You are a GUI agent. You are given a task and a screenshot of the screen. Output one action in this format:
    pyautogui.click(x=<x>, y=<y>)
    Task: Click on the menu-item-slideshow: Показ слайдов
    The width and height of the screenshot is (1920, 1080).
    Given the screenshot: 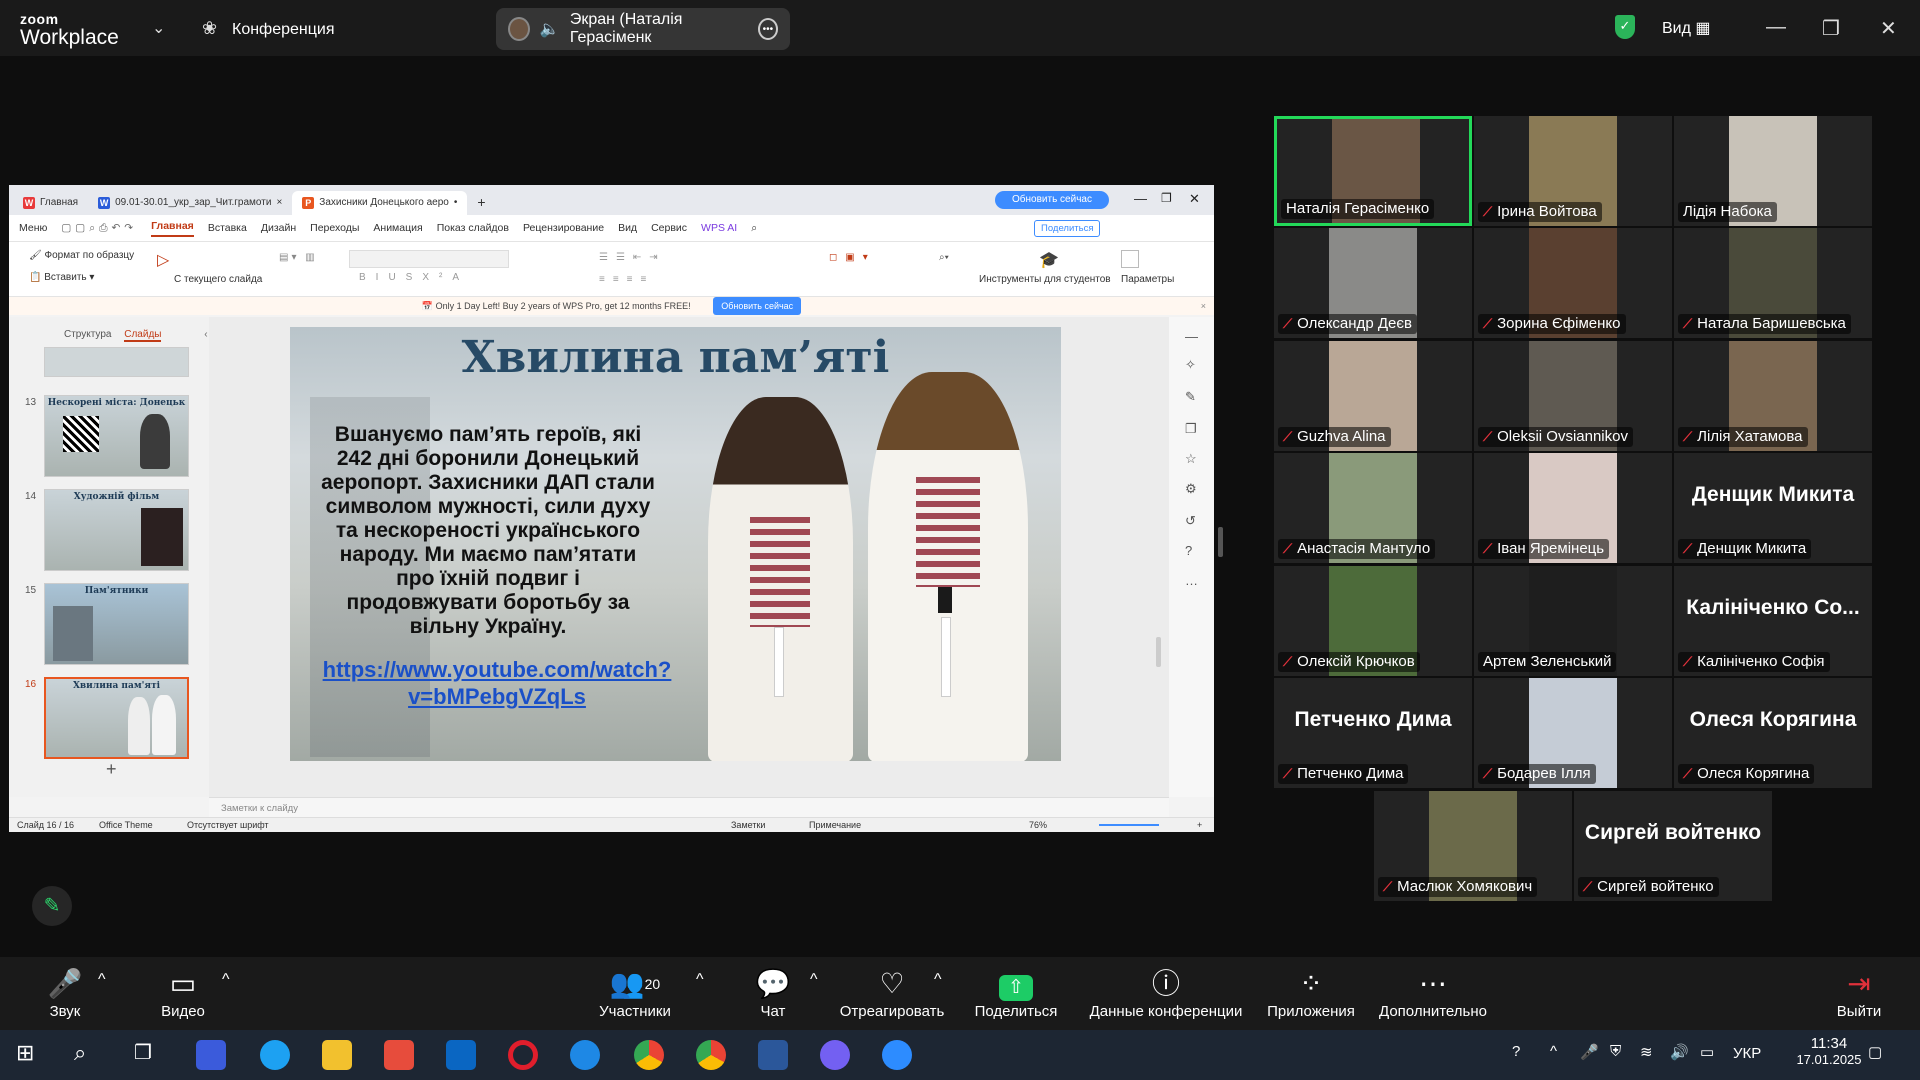 What is the action you would take?
    pyautogui.click(x=473, y=228)
    